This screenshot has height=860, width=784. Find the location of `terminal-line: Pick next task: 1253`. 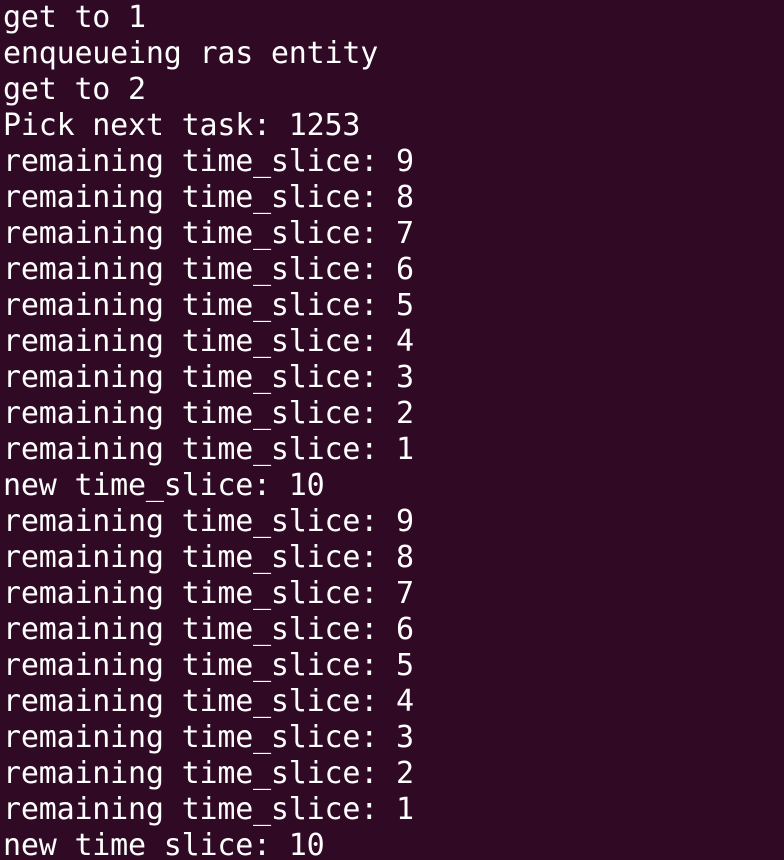

terminal-line: Pick next task: 1253 is located at coordinates (182, 125).